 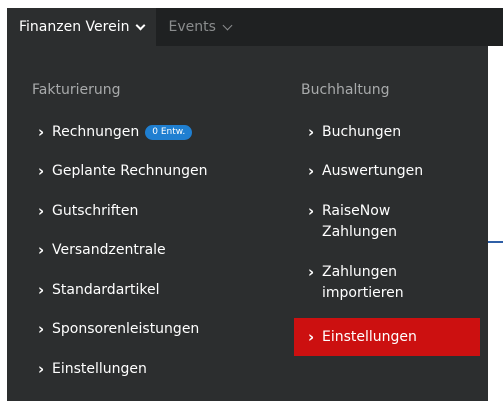 What do you see at coordinates (359, 222) in the screenshot?
I see `menu-item-label: RaiseNow Zahlungen` at bounding box center [359, 222].